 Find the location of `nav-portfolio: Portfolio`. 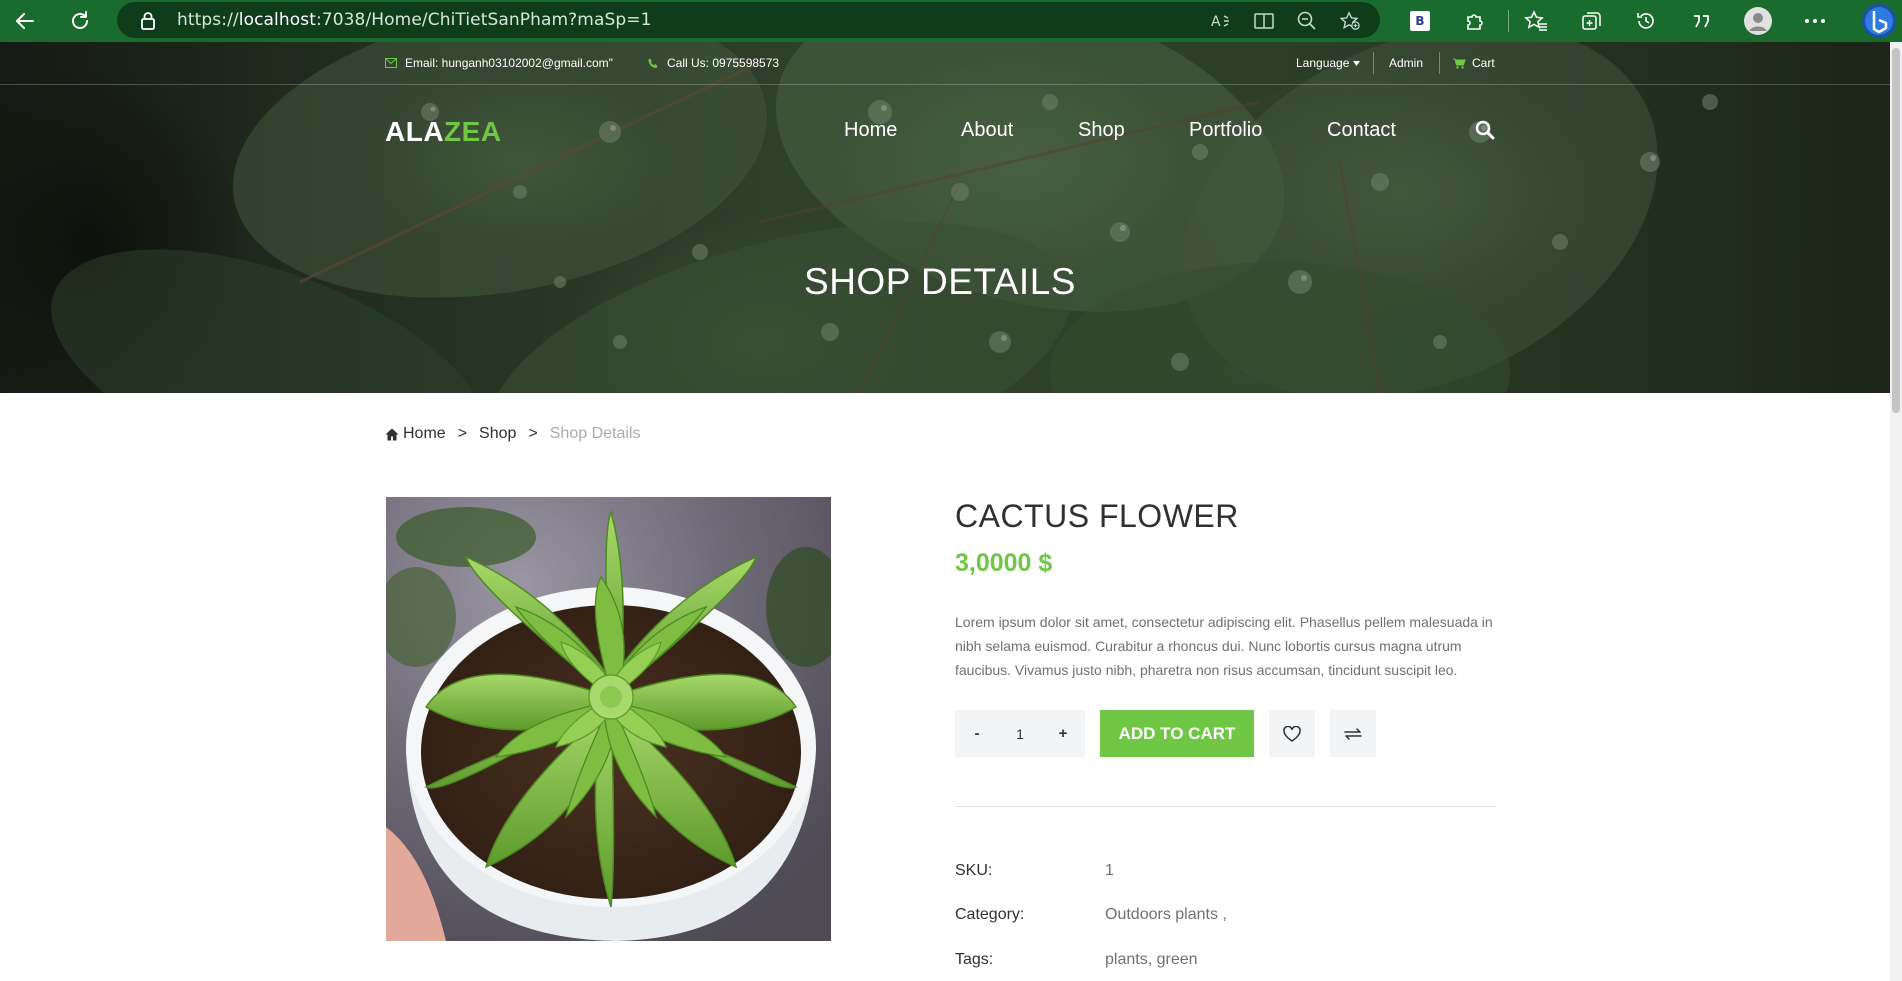

nav-portfolio: Portfolio is located at coordinates (1225, 130).